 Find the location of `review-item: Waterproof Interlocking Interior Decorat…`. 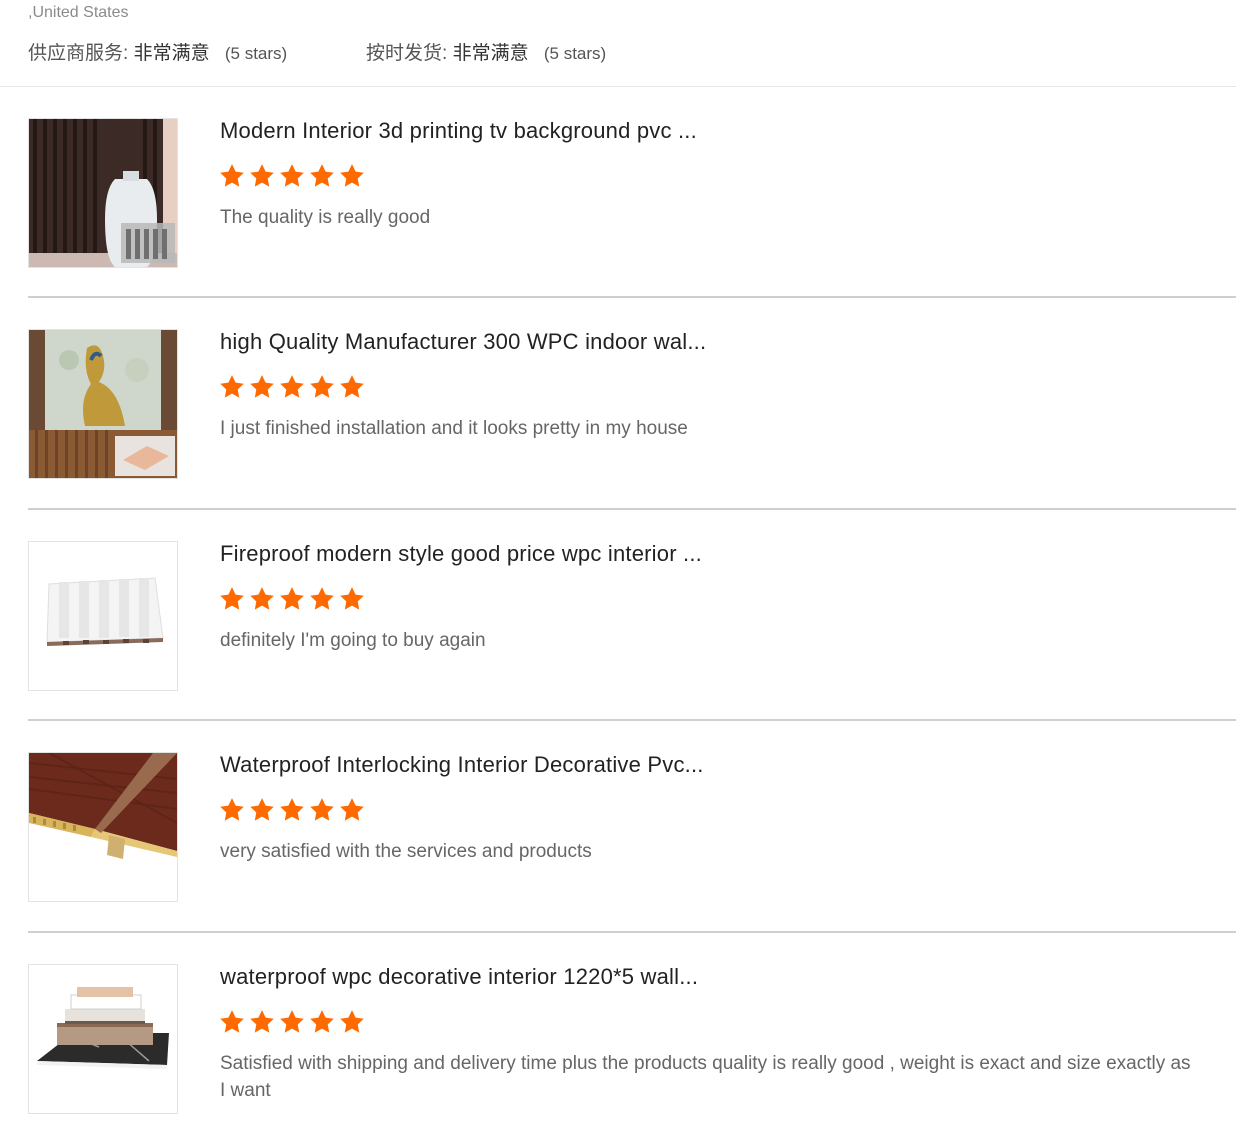

review-item: Waterproof Interlocking Interior Decorat… is located at coordinates (632, 828).